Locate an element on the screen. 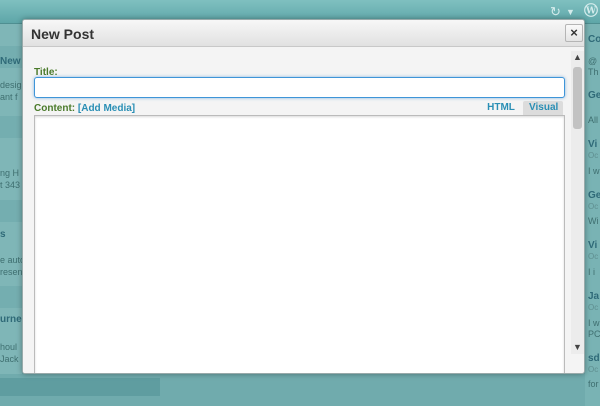 Image resolution: width=600 pixels, height=406 pixels. add-media-link: [Add Media] is located at coordinates (106, 108).